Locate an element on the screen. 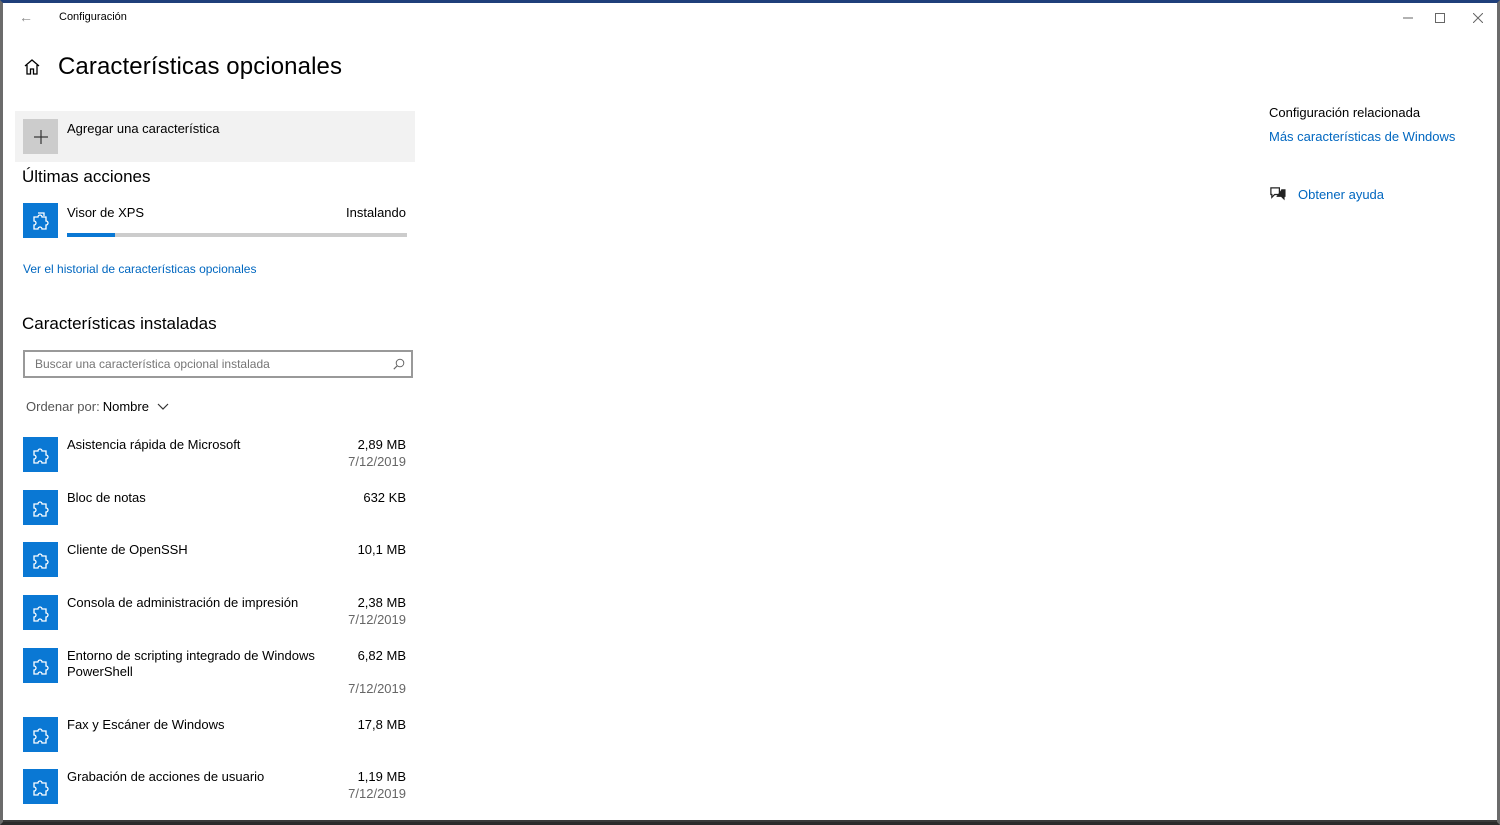 The image size is (1500, 825). maximize-icon is located at coordinates (1440, 18).